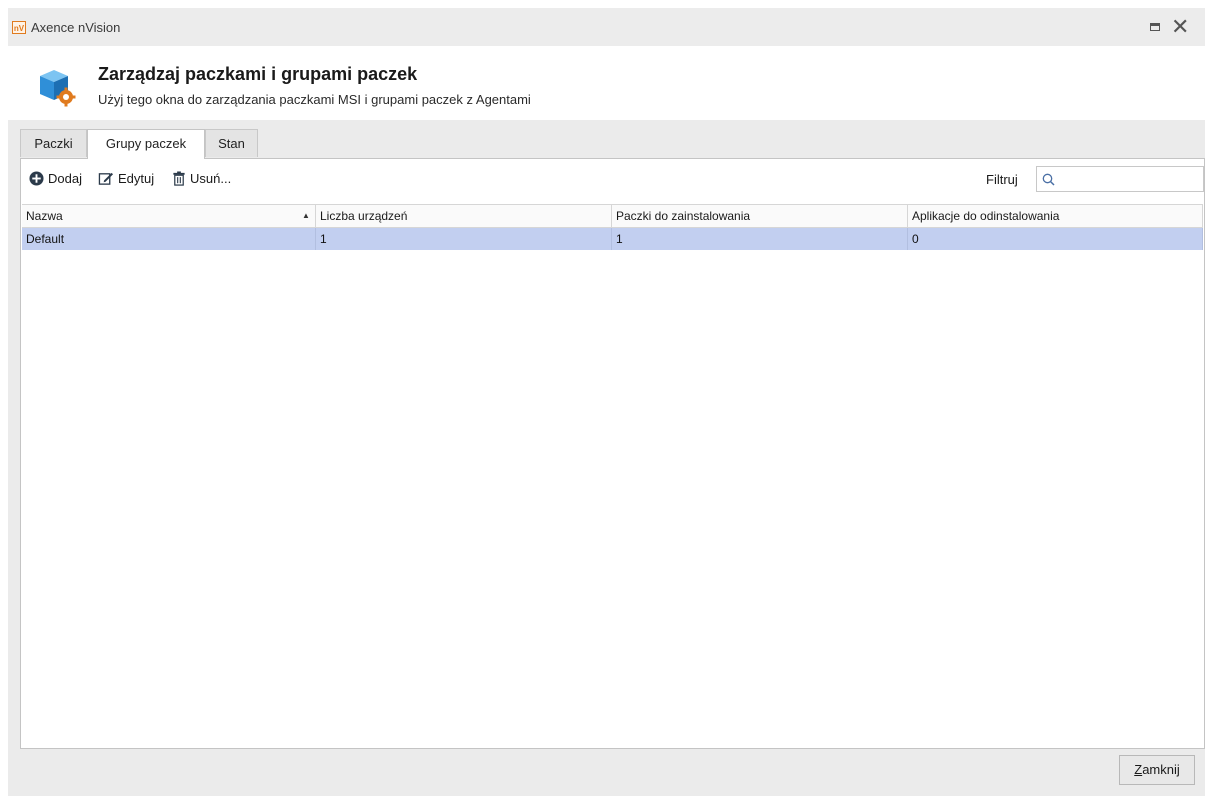  What do you see at coordinates (464, 216) in the screenshot?
I see `column-header-liczba-urzadzen: Liczba urządzeń` at bounding box center [464, 216].